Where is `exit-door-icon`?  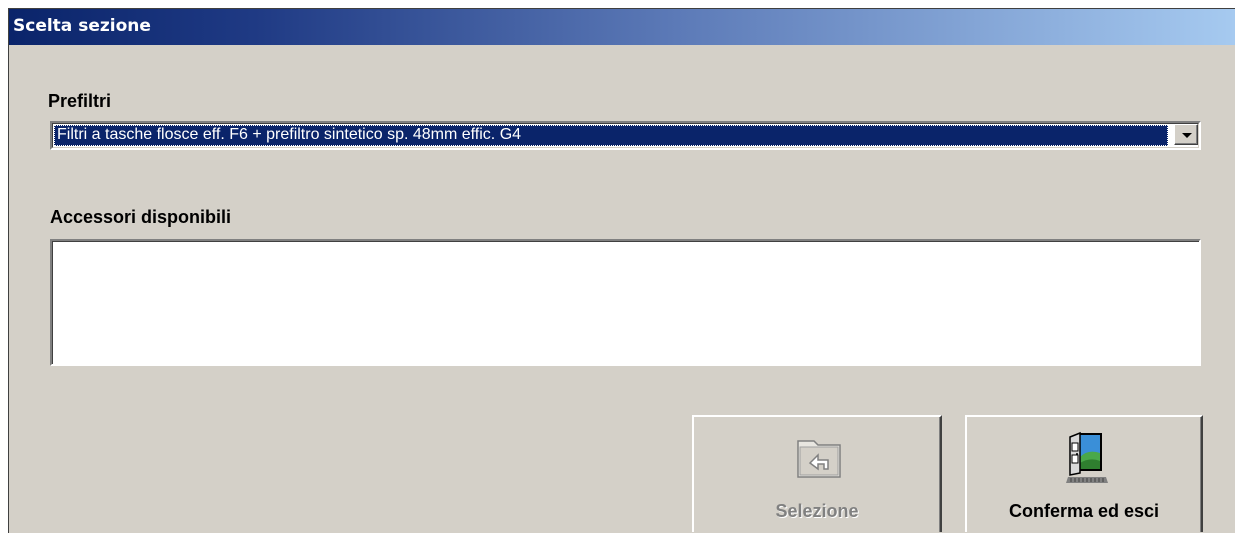
exit-door-icon is located at coordinates (1087, 457).